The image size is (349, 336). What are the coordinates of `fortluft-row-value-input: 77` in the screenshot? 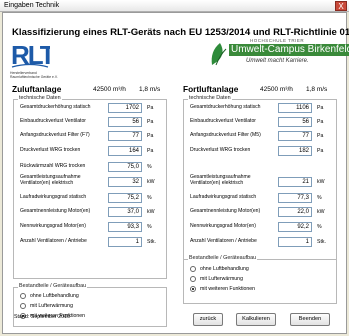 It's located at (295, 136).